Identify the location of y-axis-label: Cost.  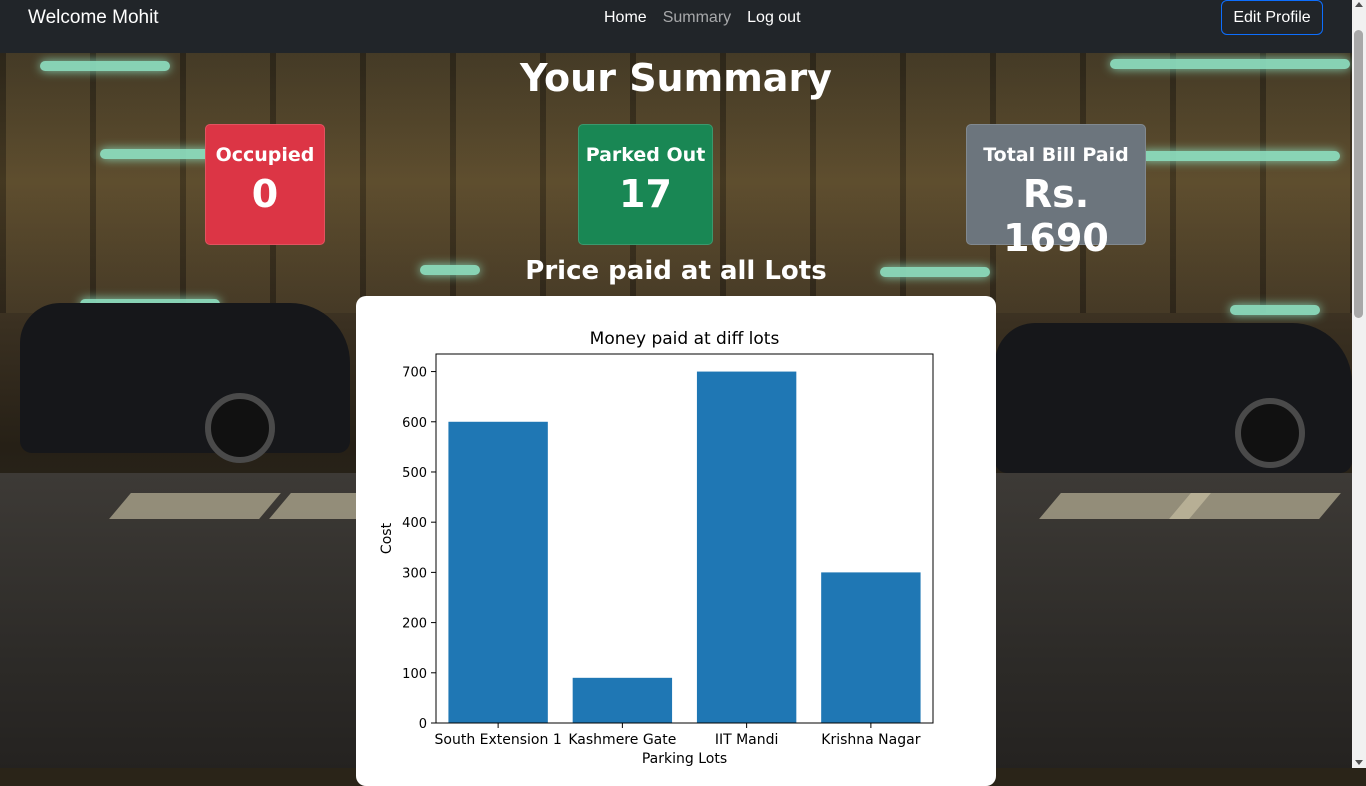
(387, 538).